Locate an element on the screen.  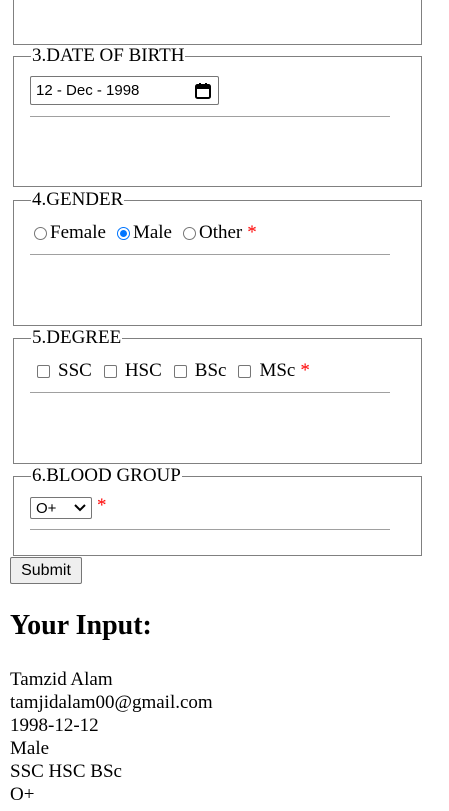
checkbox-label-bsc: BSc is located at coordinates (210, 370).